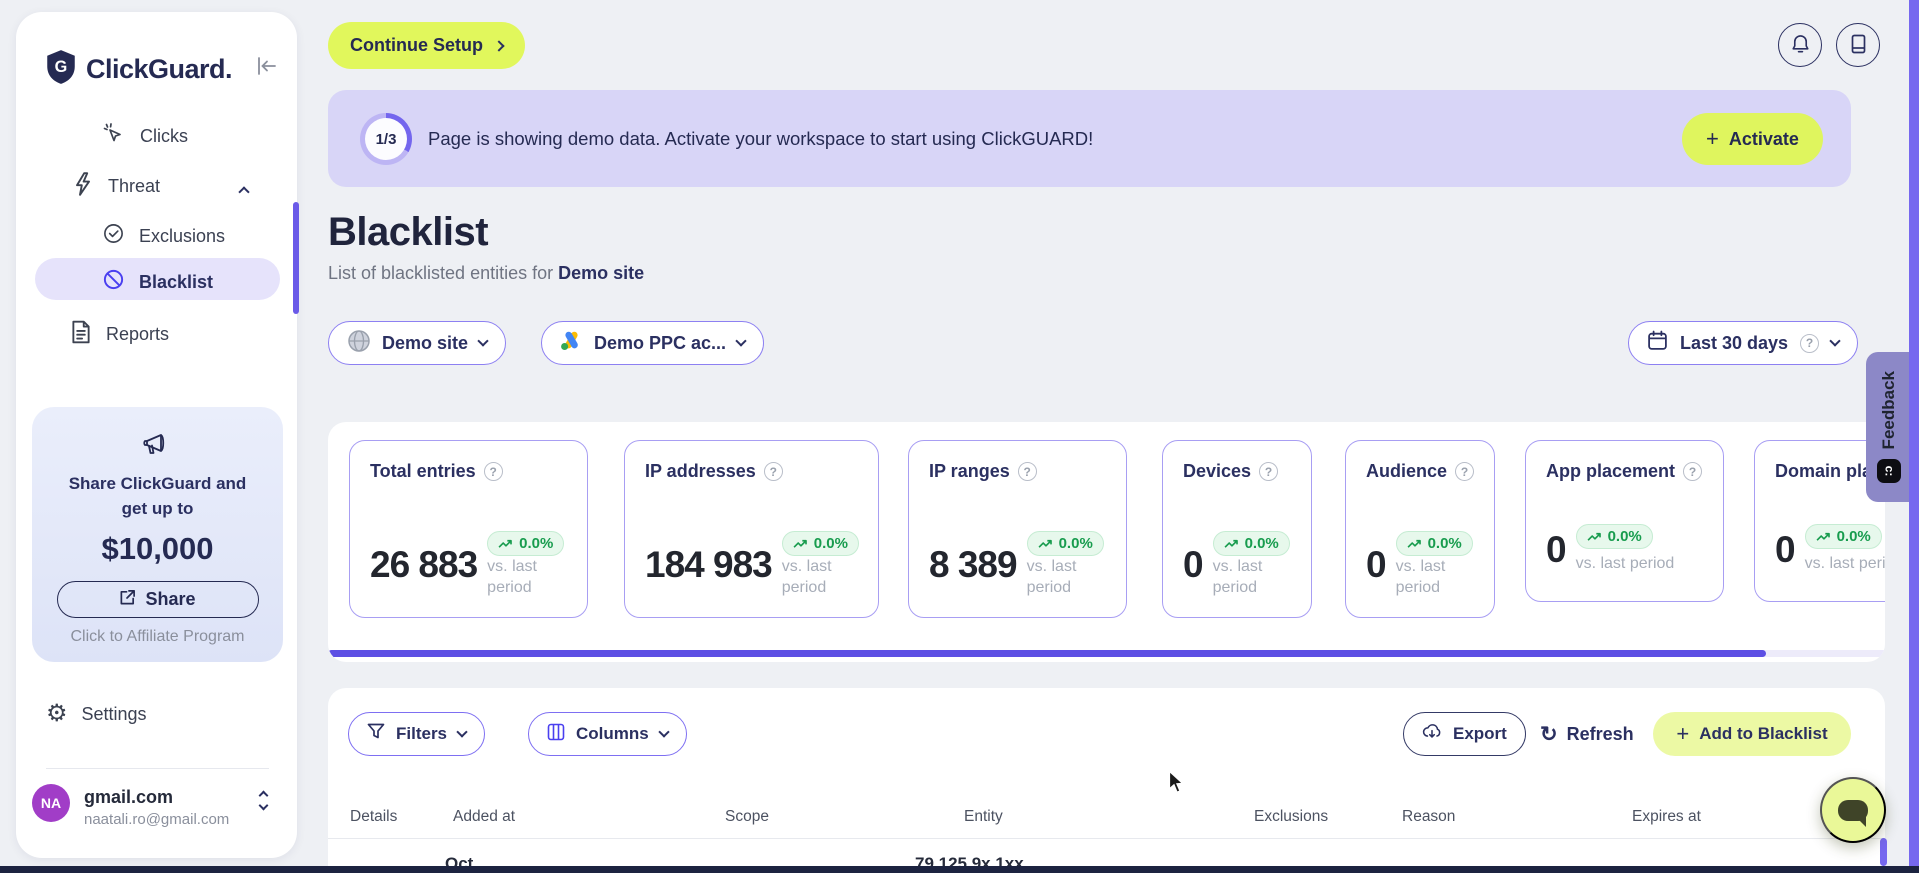  Describe the element at coordinates (1428, 817) in the screenshot. I see `column-header-reason: Reason` at that location.